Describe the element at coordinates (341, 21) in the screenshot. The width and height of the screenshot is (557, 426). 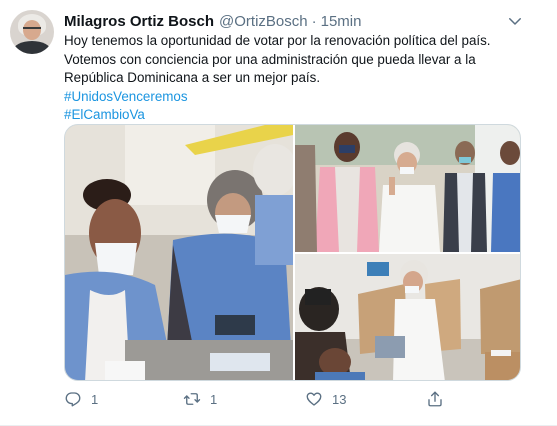
I see `timestamp: 15min` at that location.